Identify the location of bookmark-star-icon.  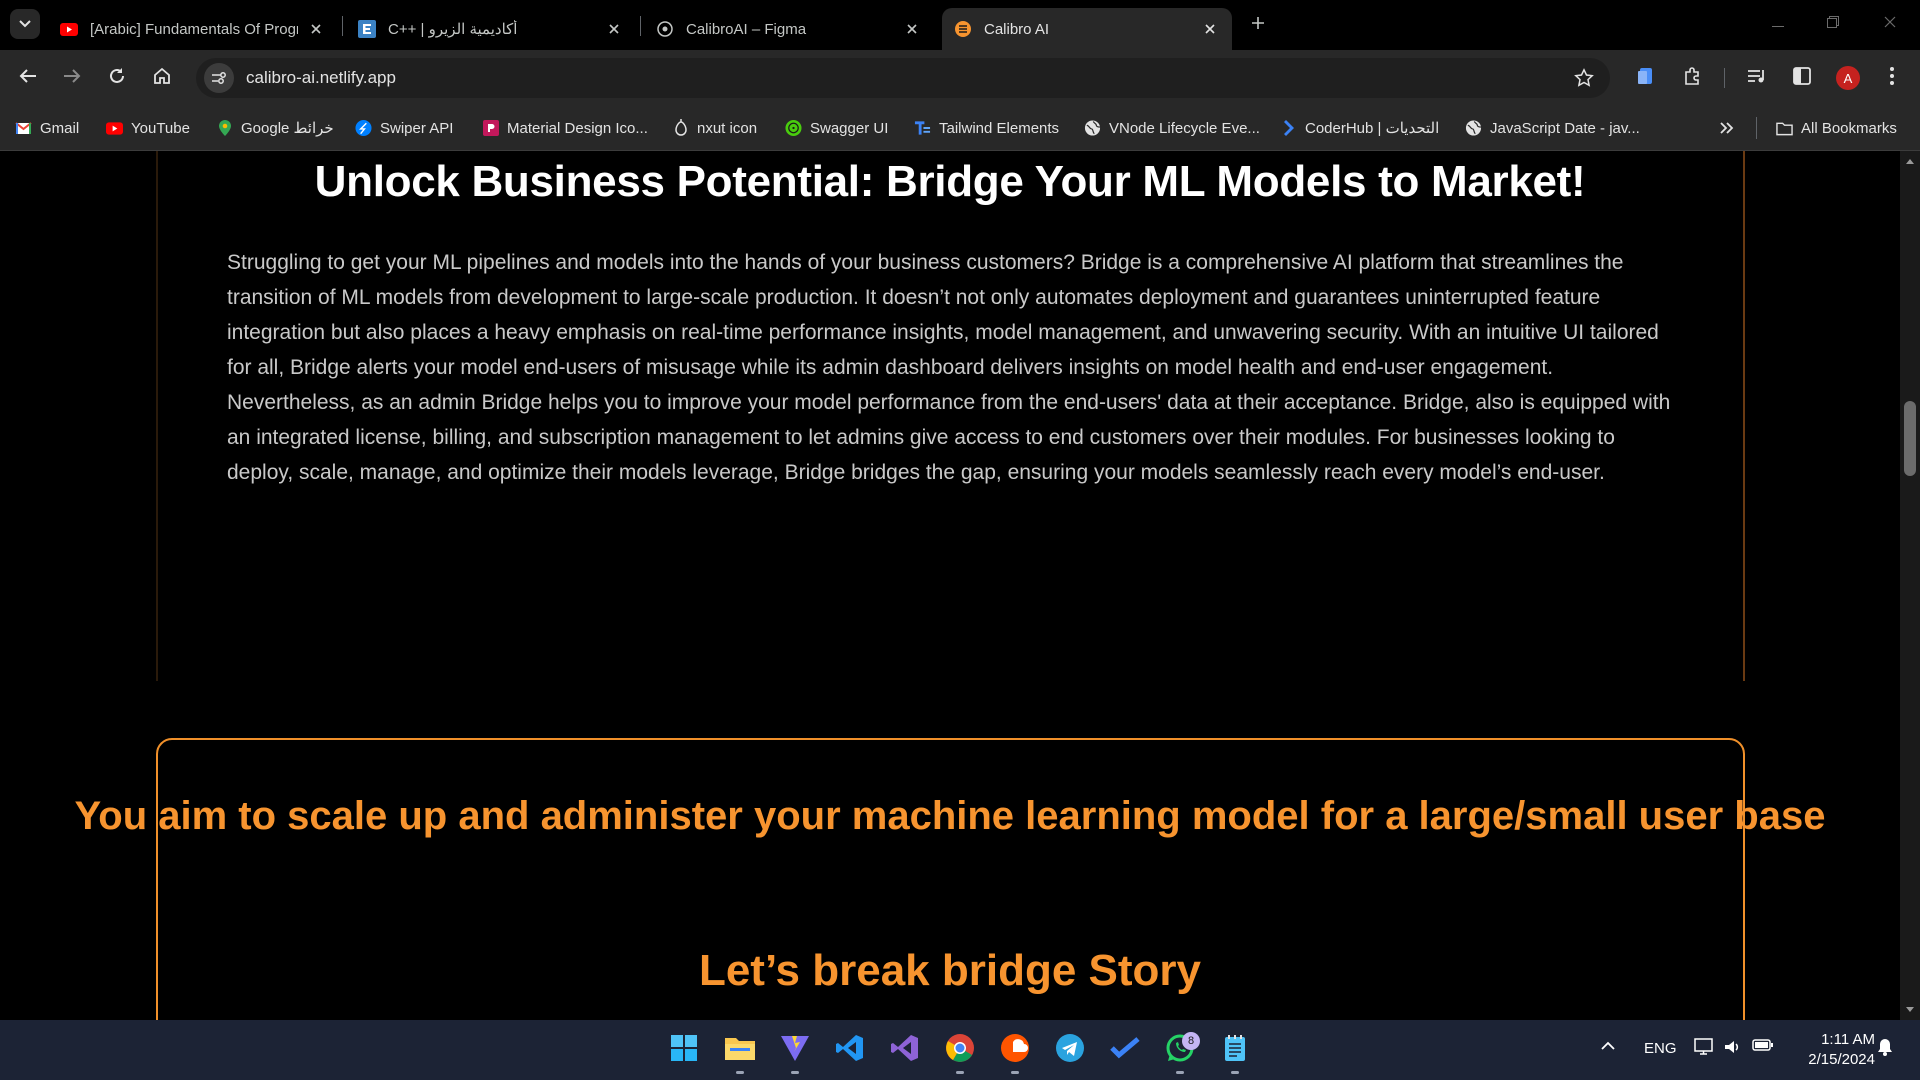
(1584, 78).